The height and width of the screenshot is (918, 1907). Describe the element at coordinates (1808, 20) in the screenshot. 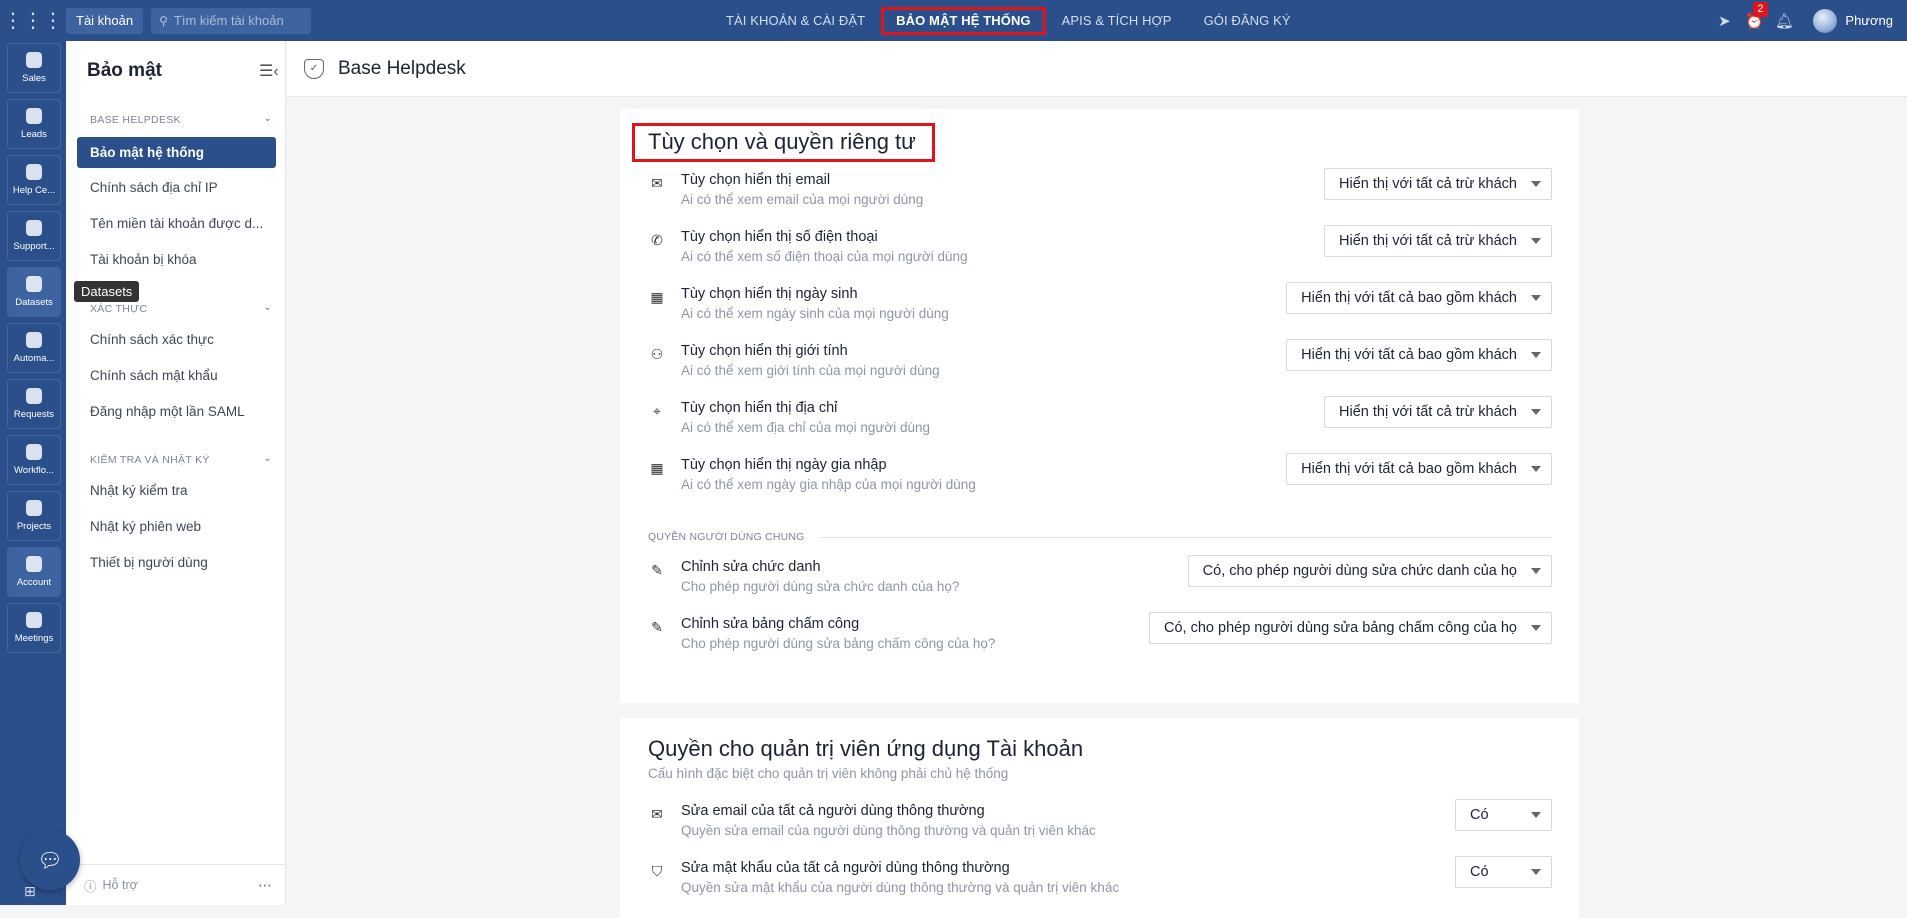

I see `top-right-actions: ➤ ⏰ 2 🔔︎ Phương` at that location.